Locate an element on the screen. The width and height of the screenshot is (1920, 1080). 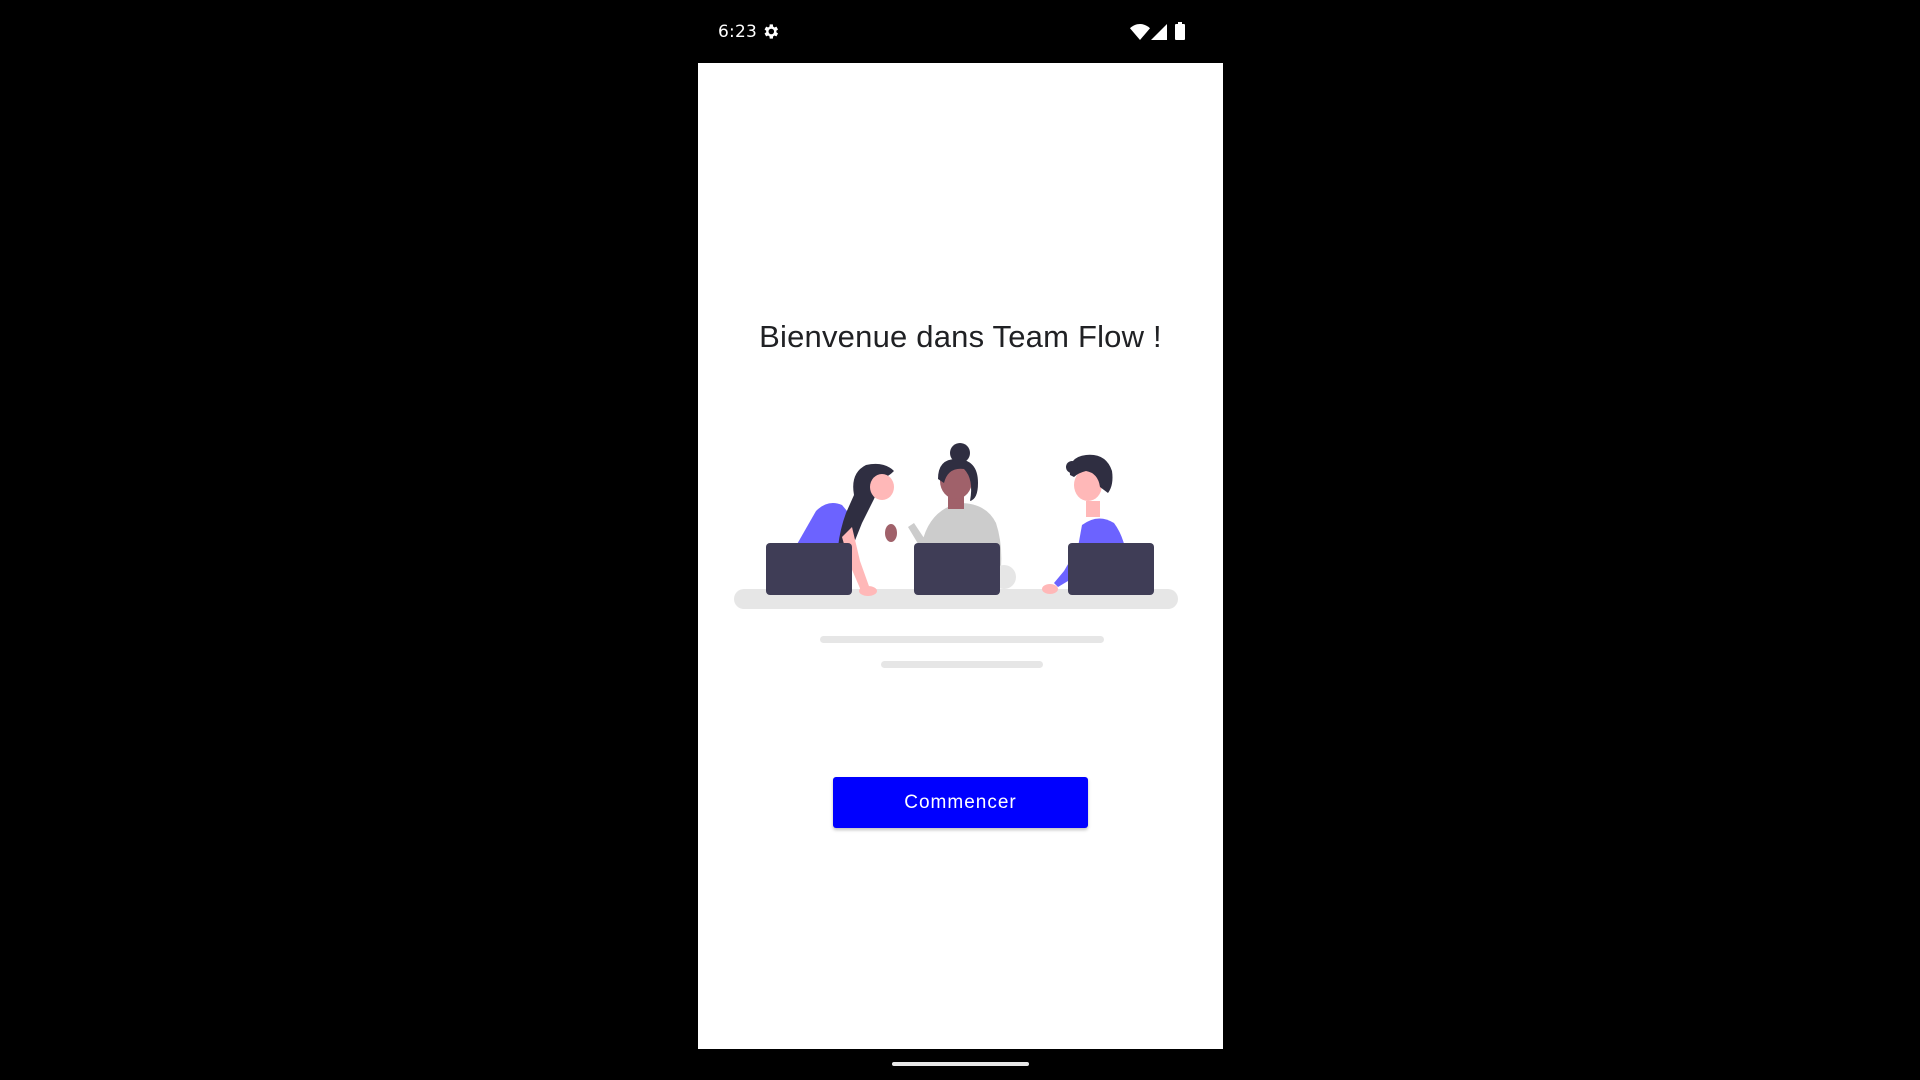
welcome-title: Bienvenue dans Team Flow ! is located at coordinates (960, 336).